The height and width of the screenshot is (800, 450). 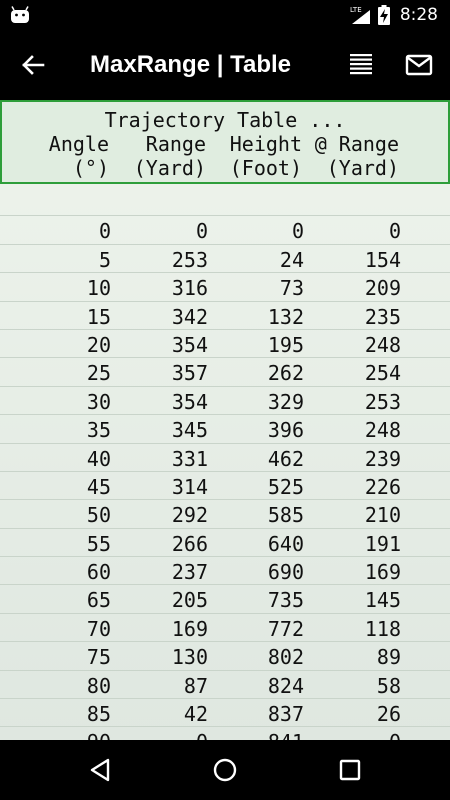 I want to click on table-row: 10 316 73 209, so click(x=225, y=287).